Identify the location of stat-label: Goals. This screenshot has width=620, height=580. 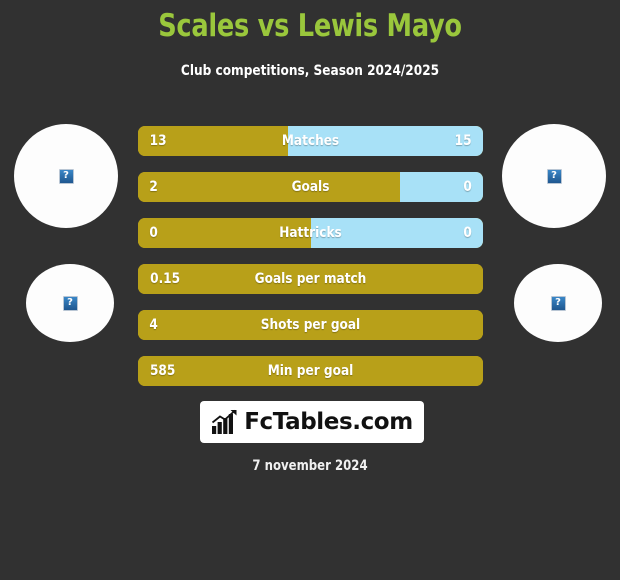
(310, 187).